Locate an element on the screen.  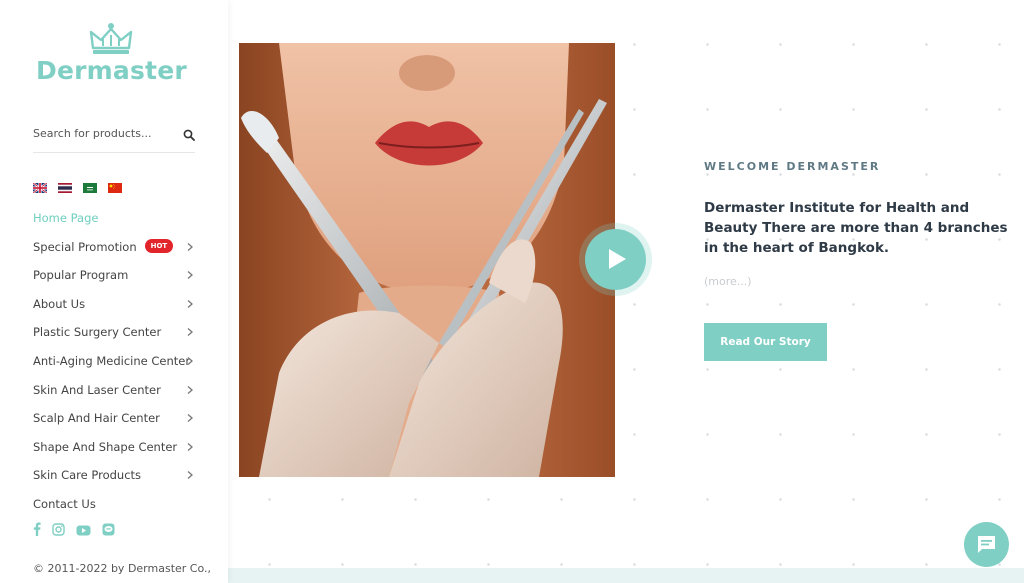
chinese-flag-icon is located at coordinates (115, 188).